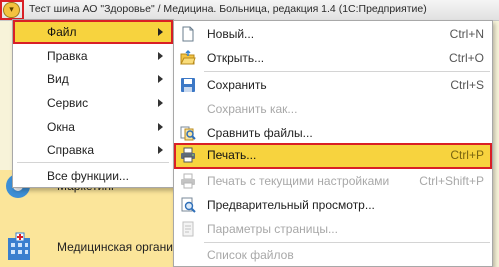  I want to click on shortcut-label: Ctrl+N, so click(466, 34).